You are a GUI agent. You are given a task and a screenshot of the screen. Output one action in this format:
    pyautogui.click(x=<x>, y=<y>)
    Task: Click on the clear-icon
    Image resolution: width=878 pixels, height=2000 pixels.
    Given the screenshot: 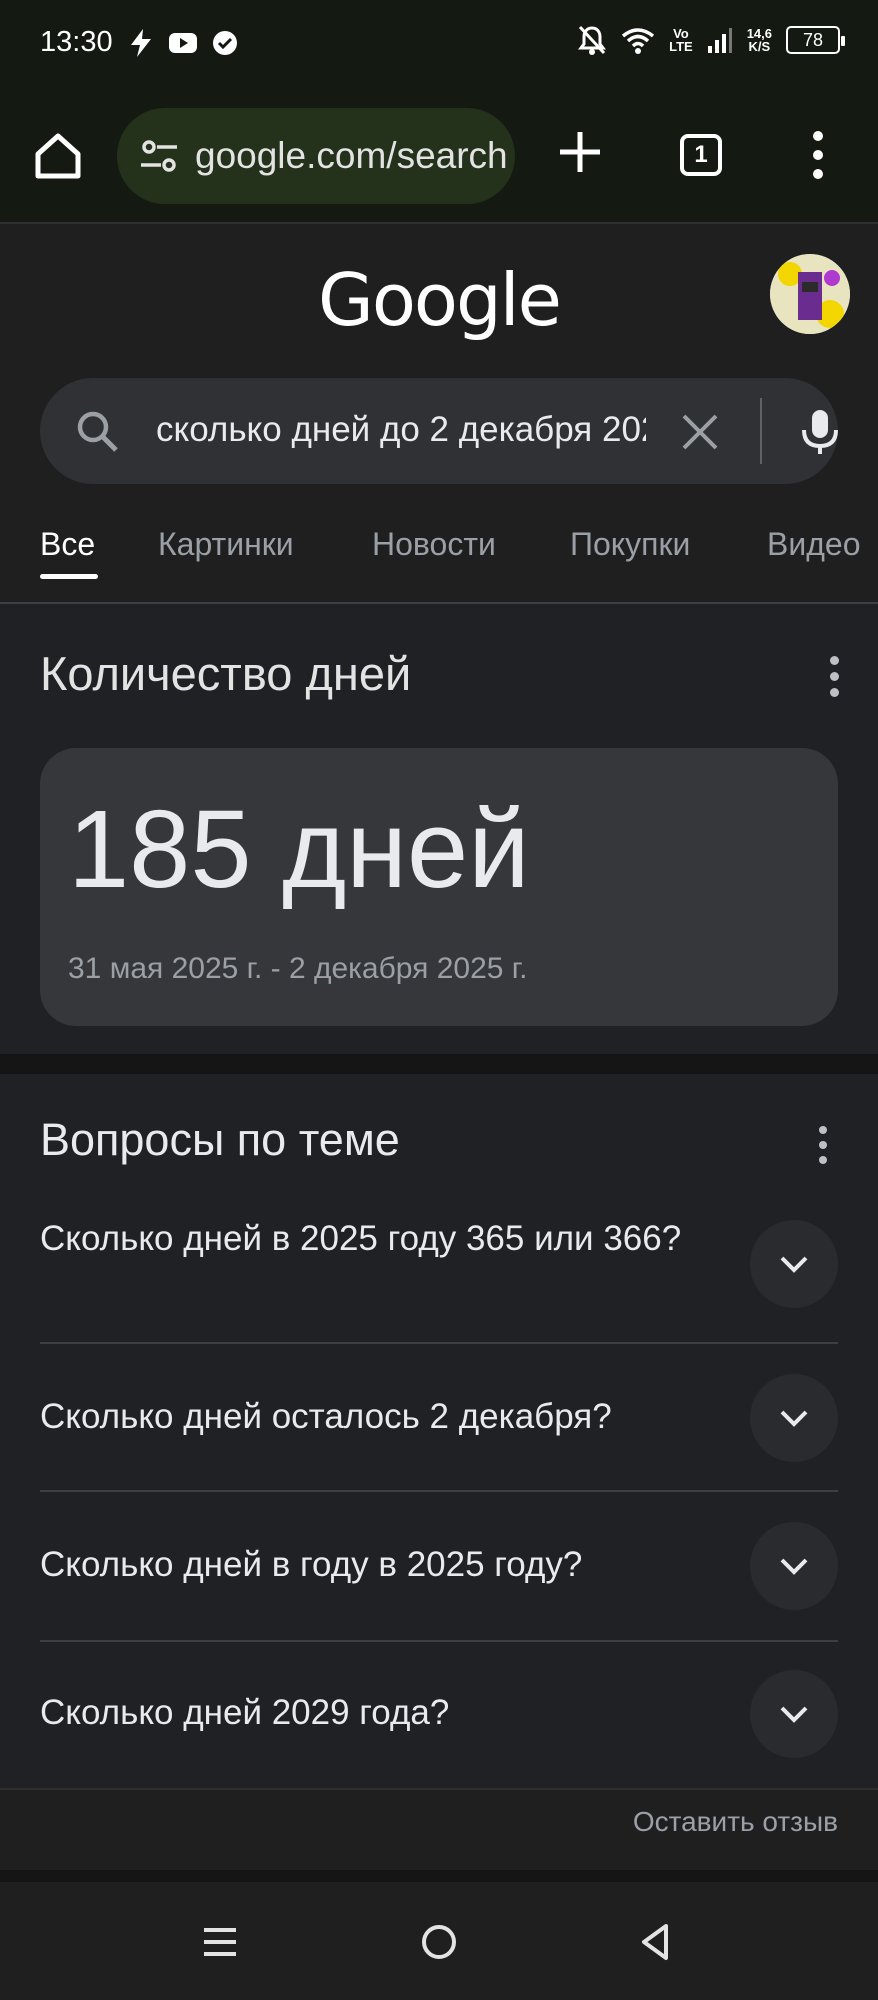 What is the action you would take?
    pyautogui.click(x=700, y=432)
    